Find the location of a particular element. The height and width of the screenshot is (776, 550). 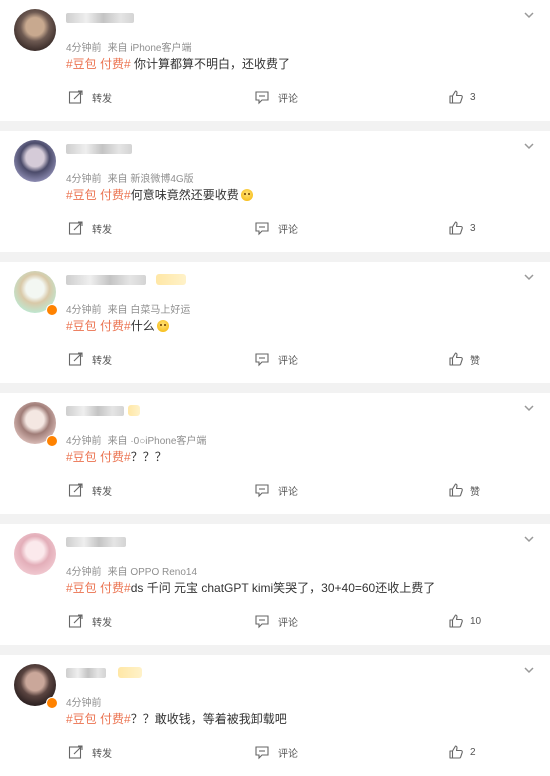

post-meta: 4分钟前 来自 白菜马上好运 is located at coordinates (131, 308).